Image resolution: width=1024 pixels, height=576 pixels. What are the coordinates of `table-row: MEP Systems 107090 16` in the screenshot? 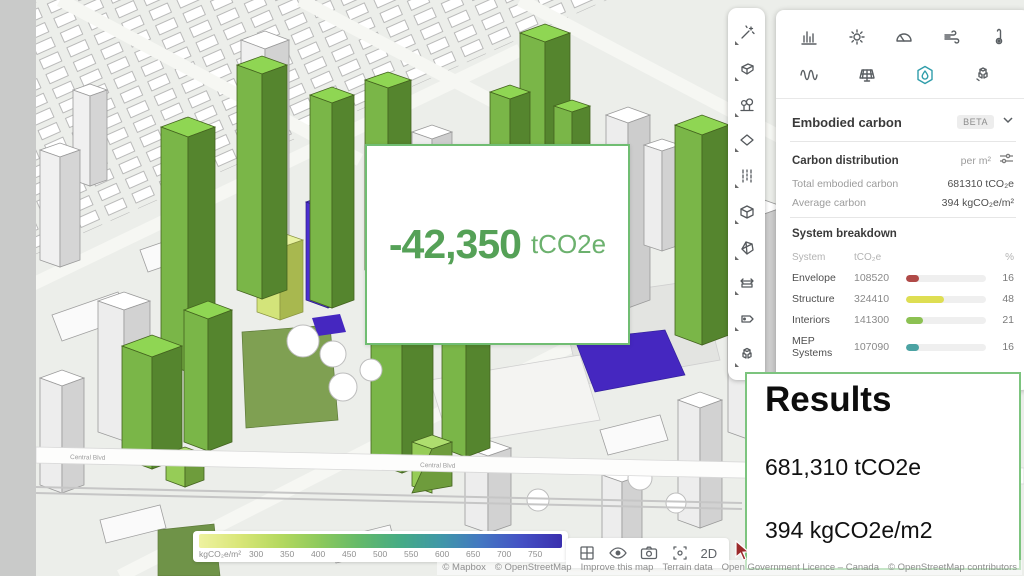 It's located at (903, 347).